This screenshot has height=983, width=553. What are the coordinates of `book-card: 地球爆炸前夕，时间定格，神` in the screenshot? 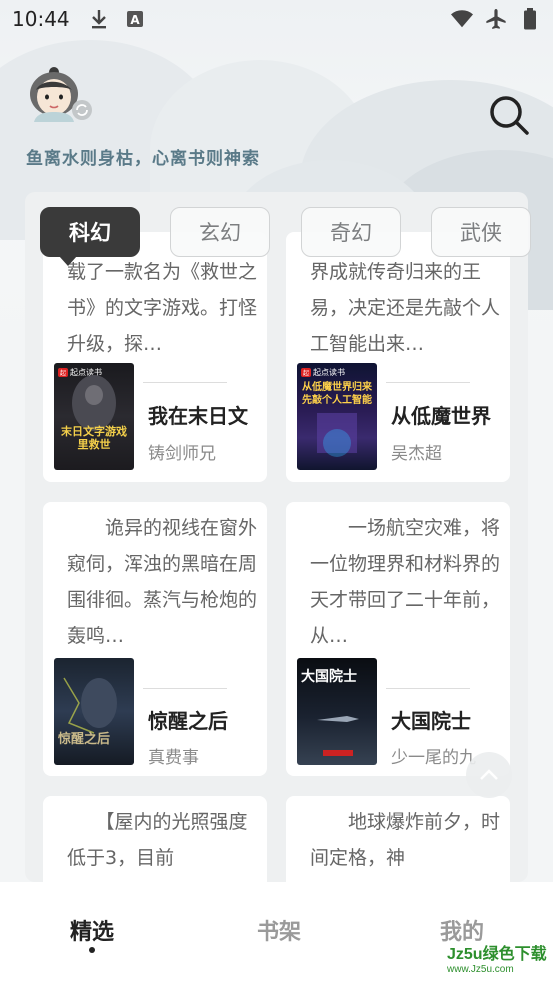 It's located at (398, 839).